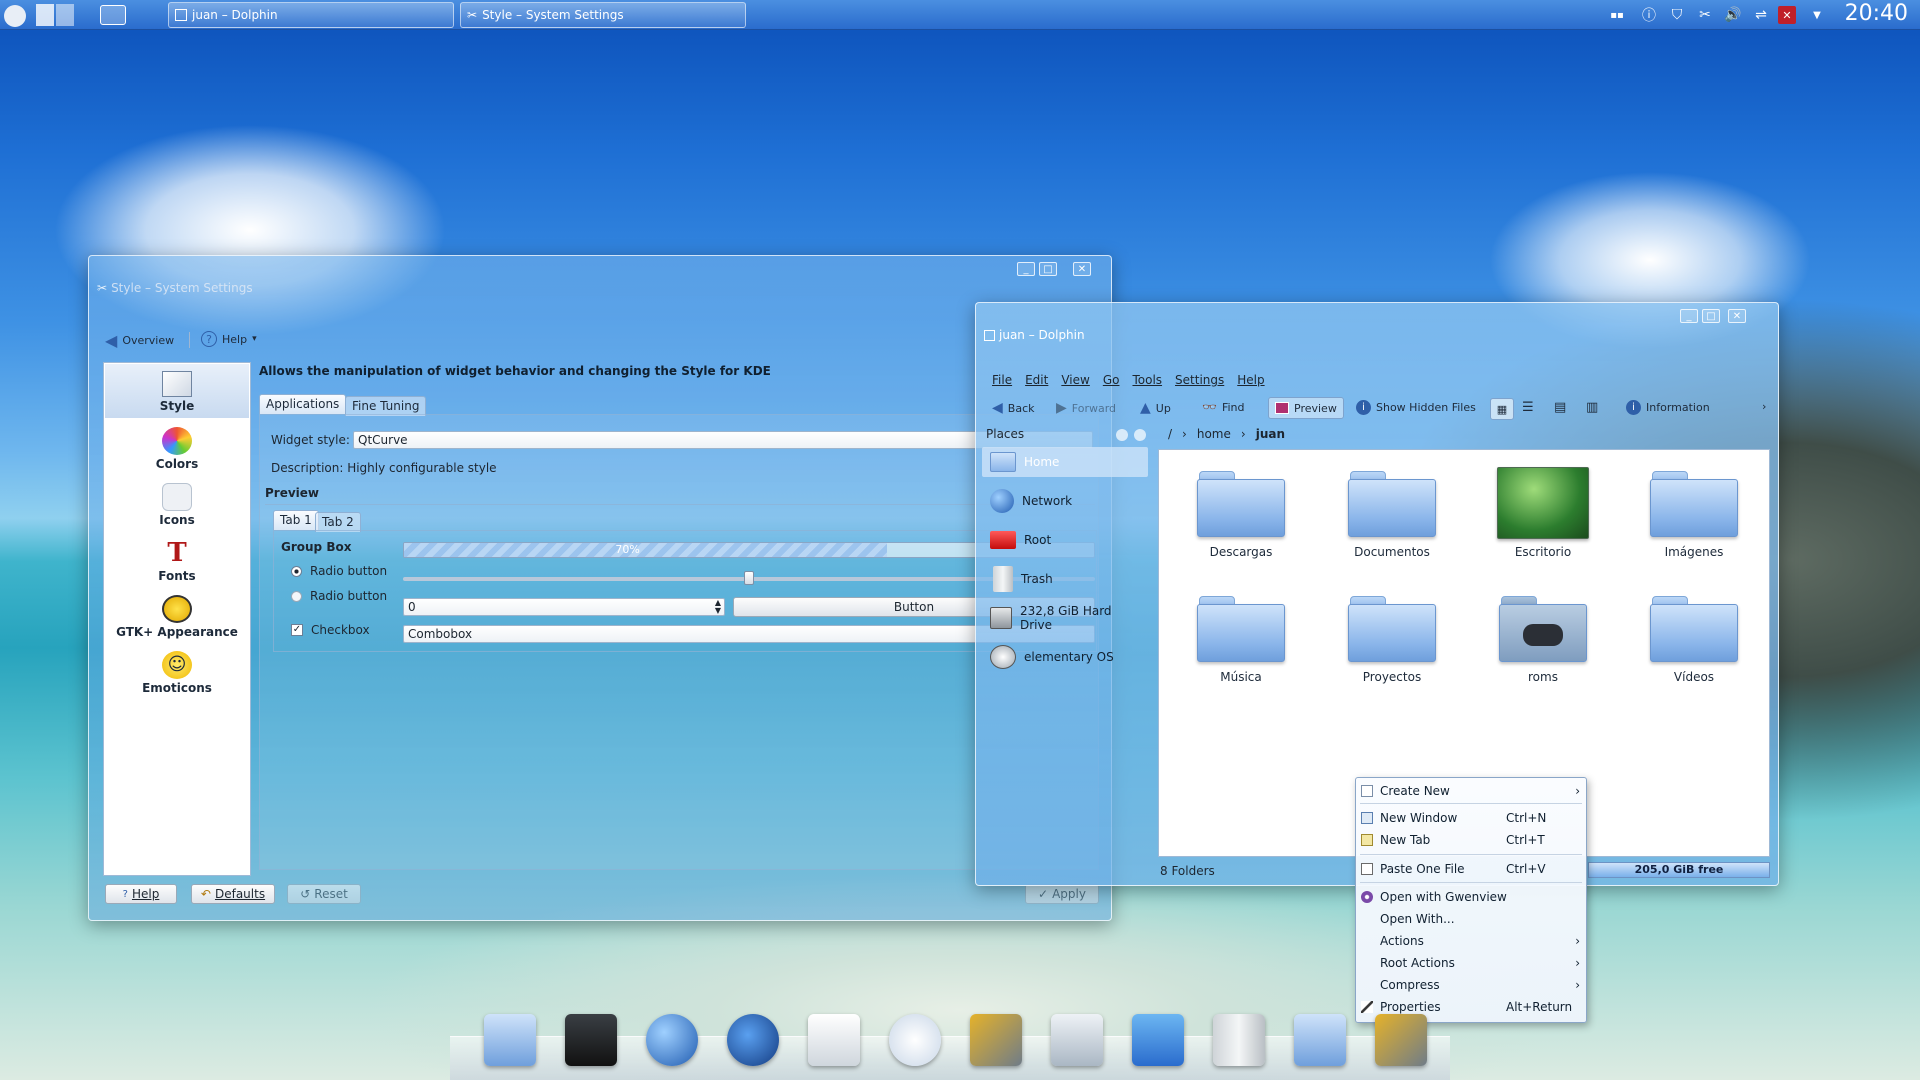 This screenshot has height=1080, width=1920. Describe the element at coordinates (177, 449) in the screenshot. I see `category-colors: Colors` at that location.